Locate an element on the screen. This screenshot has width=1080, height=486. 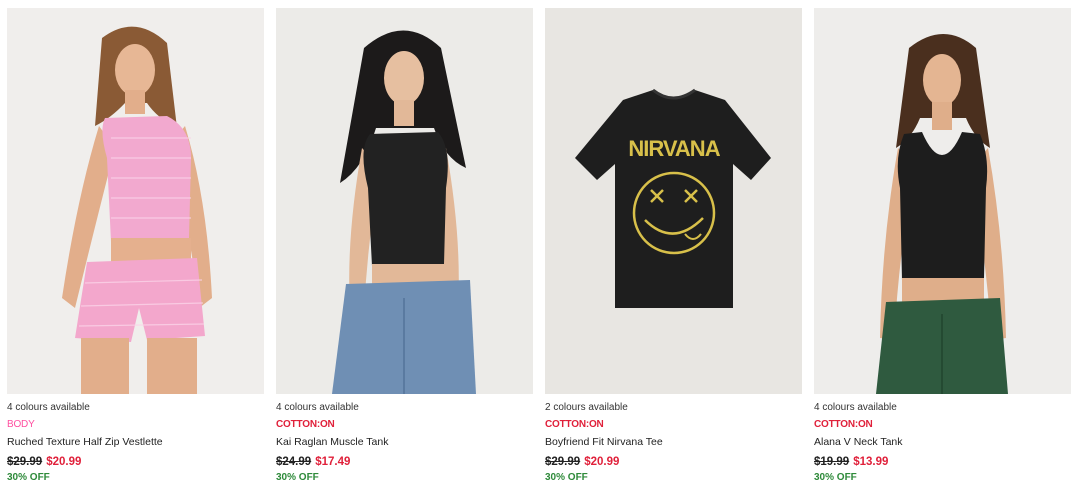
product-name: Ruched Texture Half Zip Vestlette is located at coordinates (135, 442).